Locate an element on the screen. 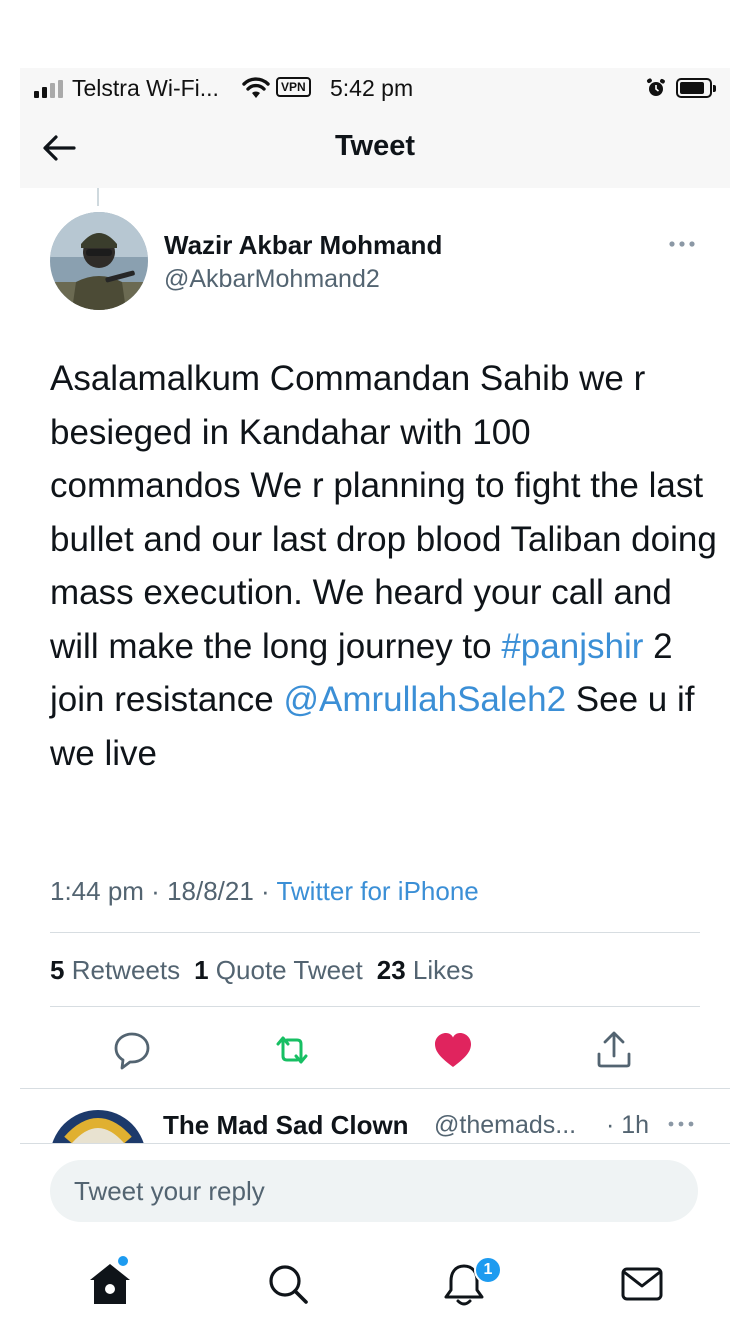 This screenshot has width=750, height=1328. tweet-date: 18/8/21 is located at coordinates (210, 891).